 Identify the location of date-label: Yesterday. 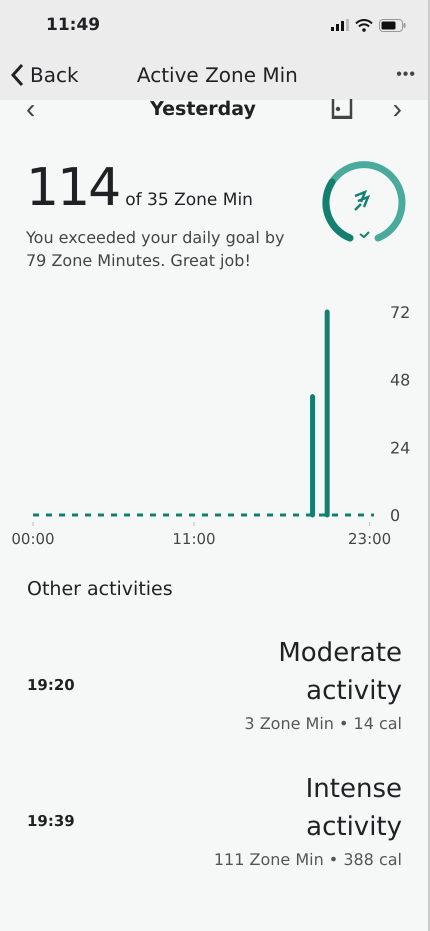
(203, 109).